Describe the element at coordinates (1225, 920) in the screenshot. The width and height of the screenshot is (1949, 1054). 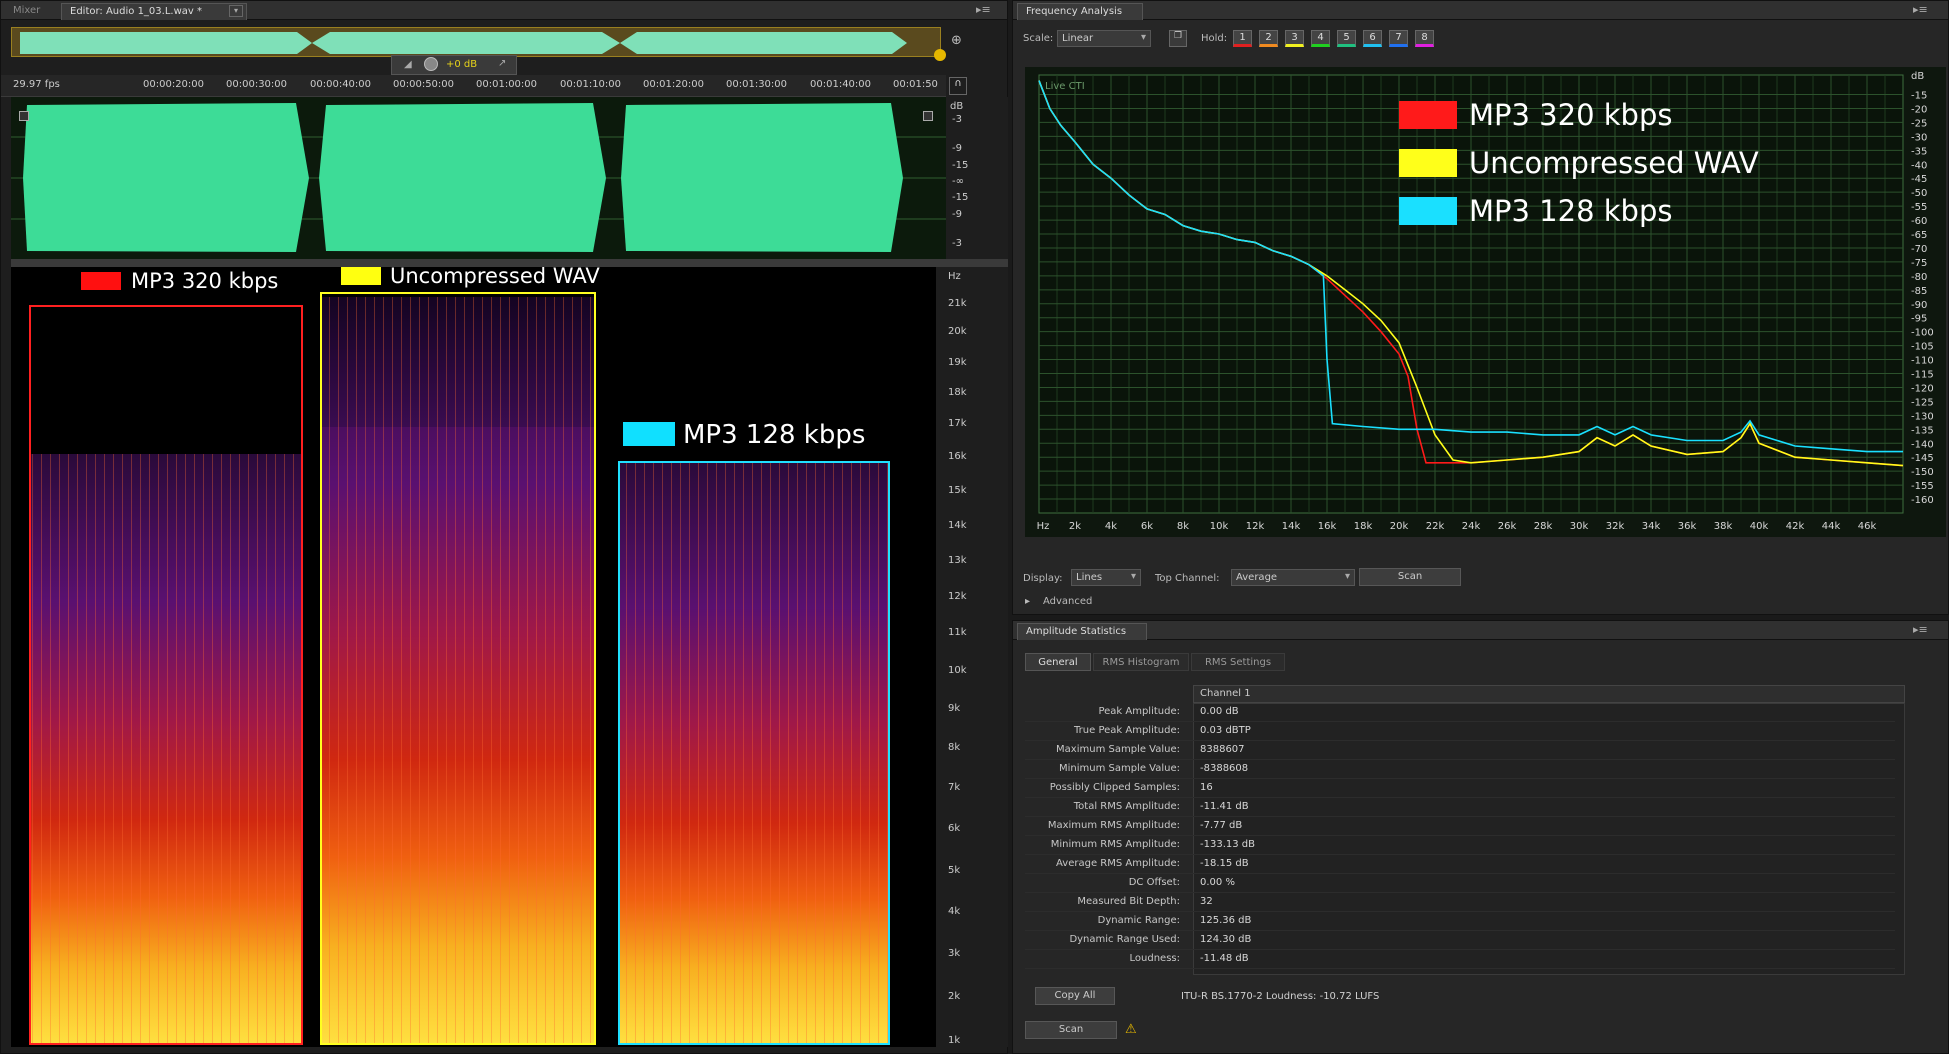
I see `stat-value: 125.36 dB` at that location.